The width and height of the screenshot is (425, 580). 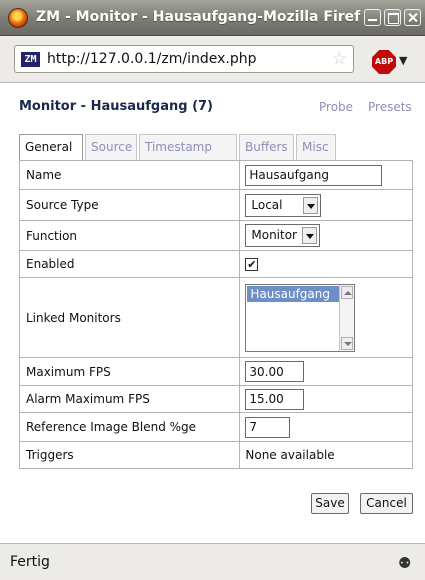 I want to click on row-linked-monitors: Linked Monitors Hausaufgang, so click(x=215, y=317).